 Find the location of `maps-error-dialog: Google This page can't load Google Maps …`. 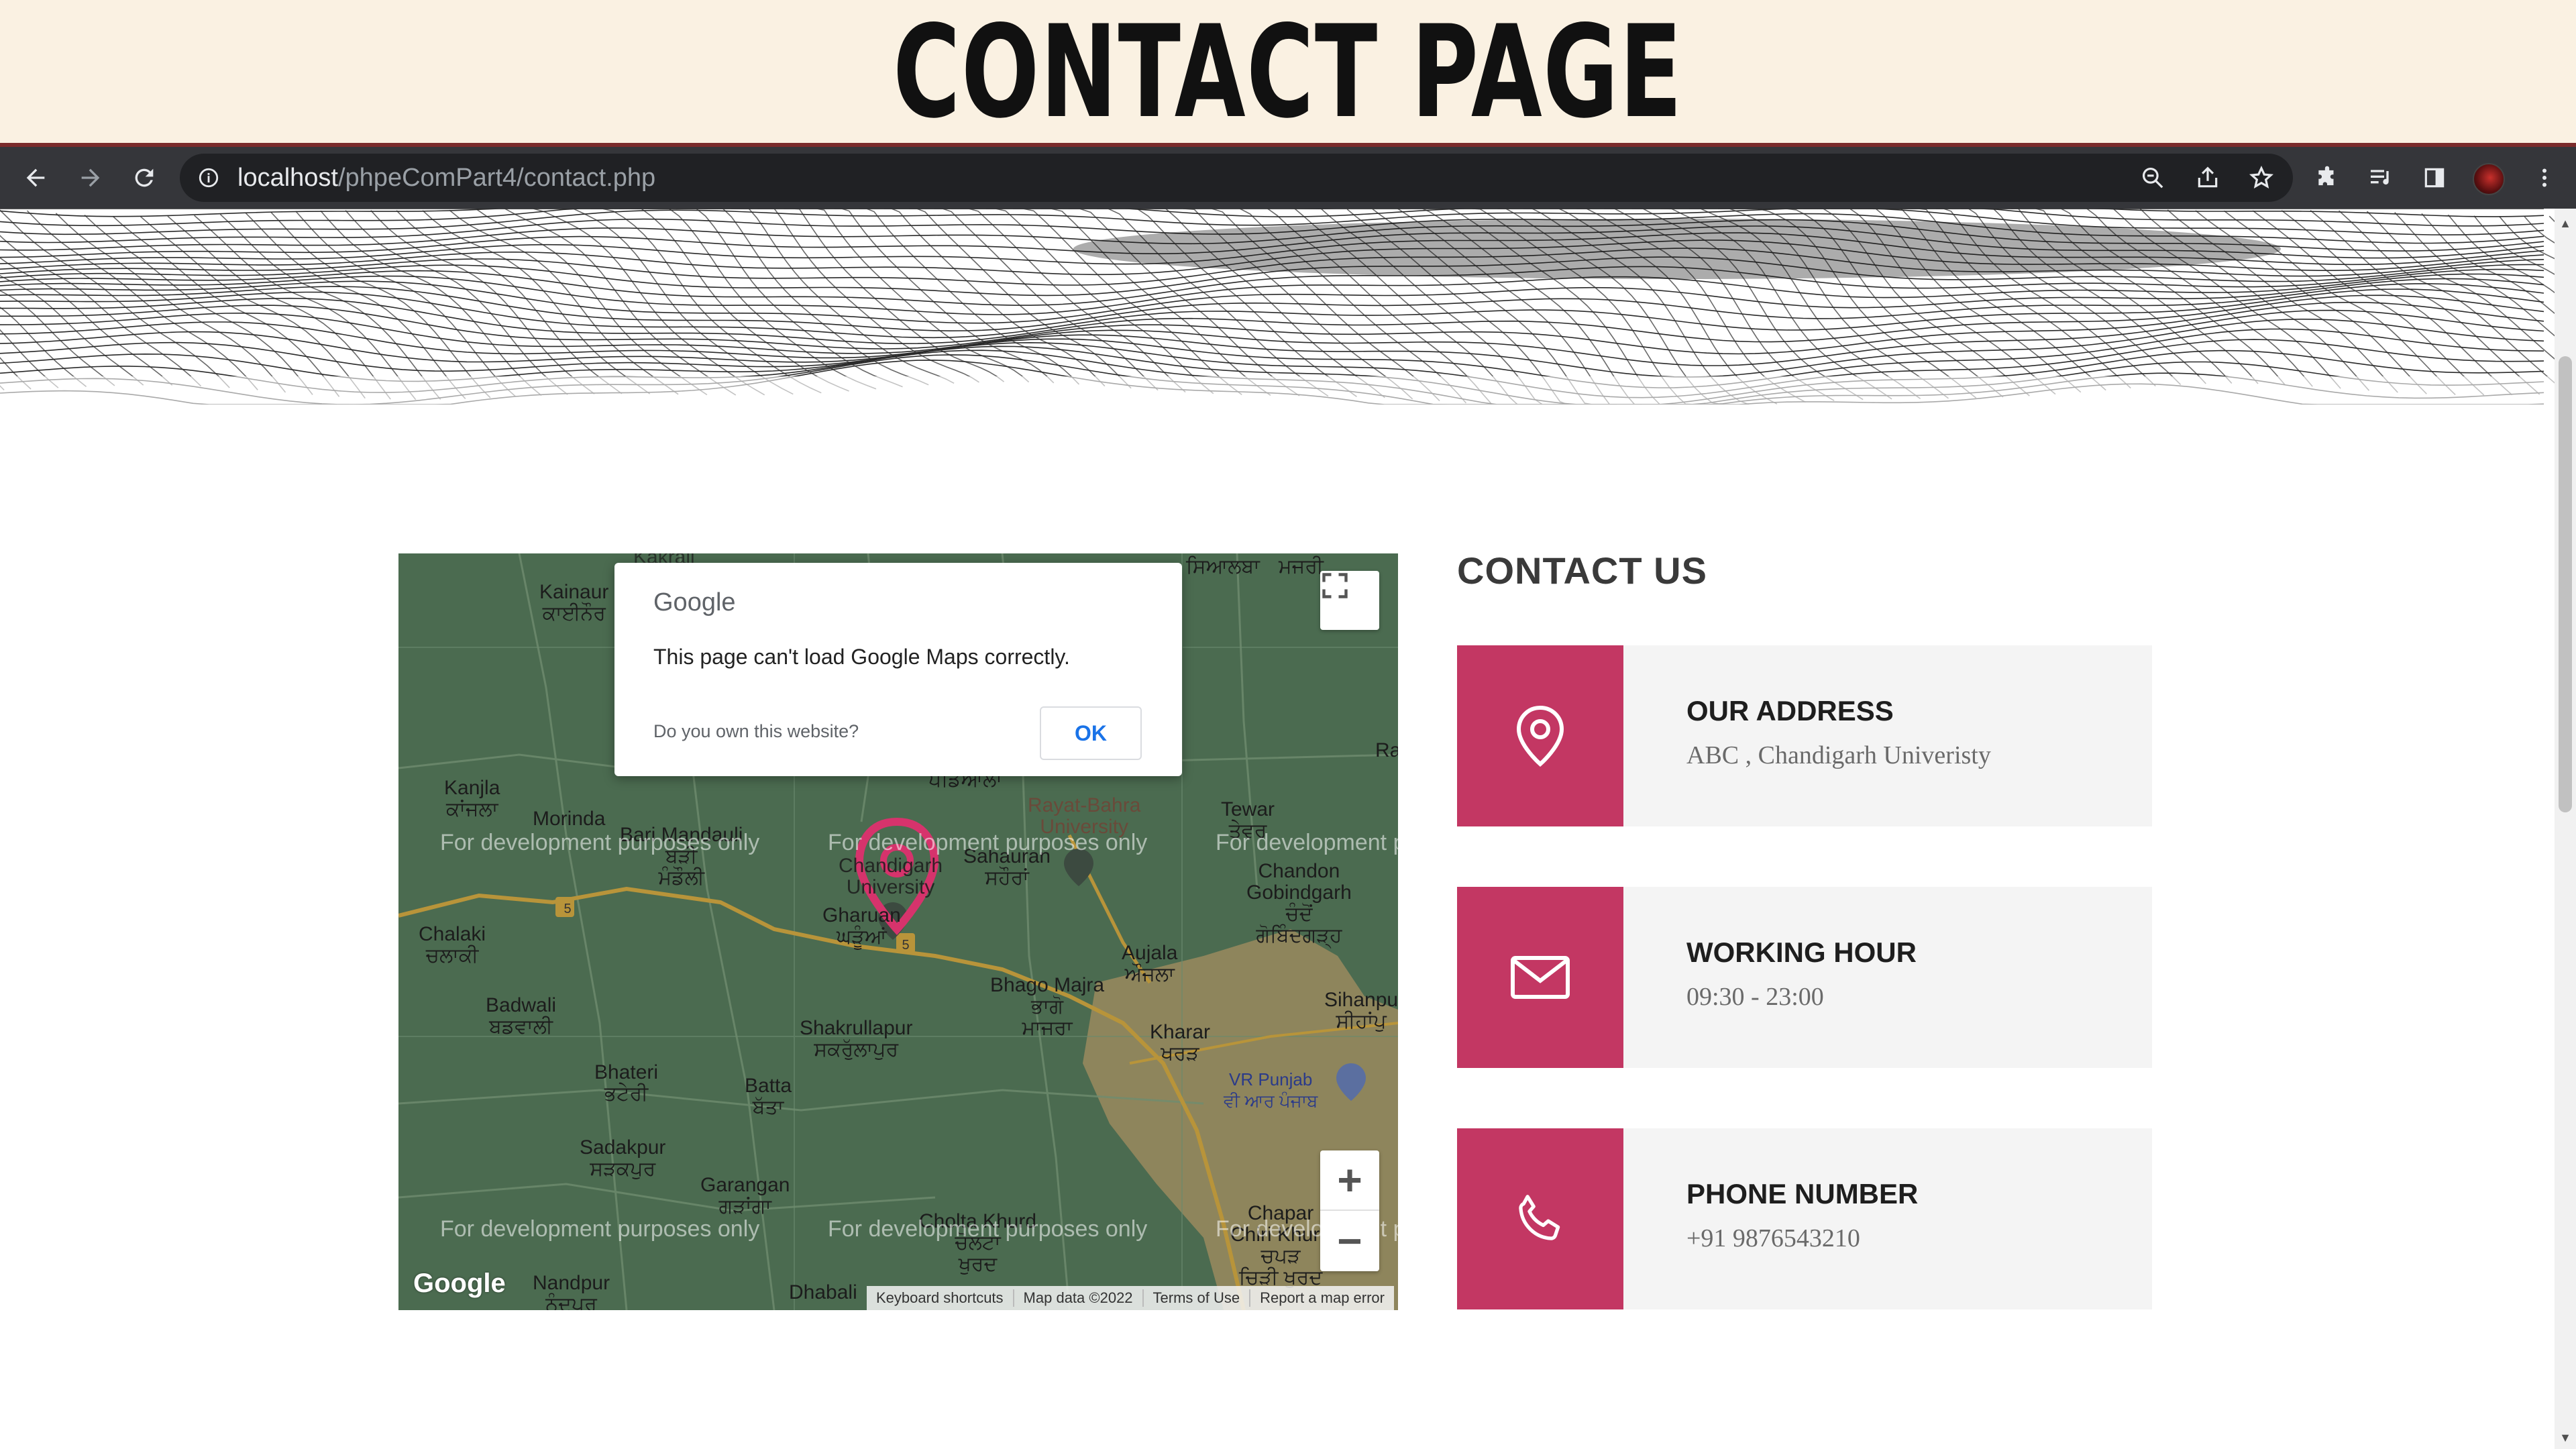

maps-error-dialog: Google This page can't load Google Maps … is located at coordinates (898, 669).